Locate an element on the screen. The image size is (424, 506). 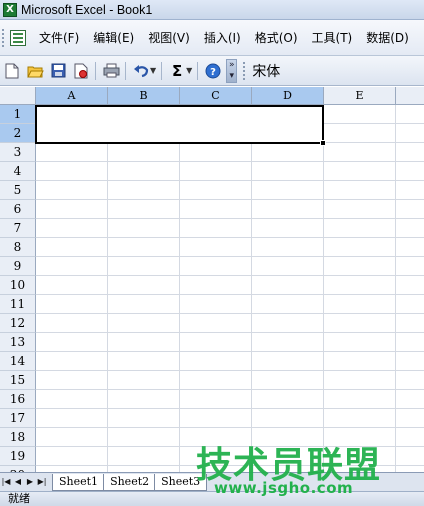
selected-range is located at coordinates (179, 124).